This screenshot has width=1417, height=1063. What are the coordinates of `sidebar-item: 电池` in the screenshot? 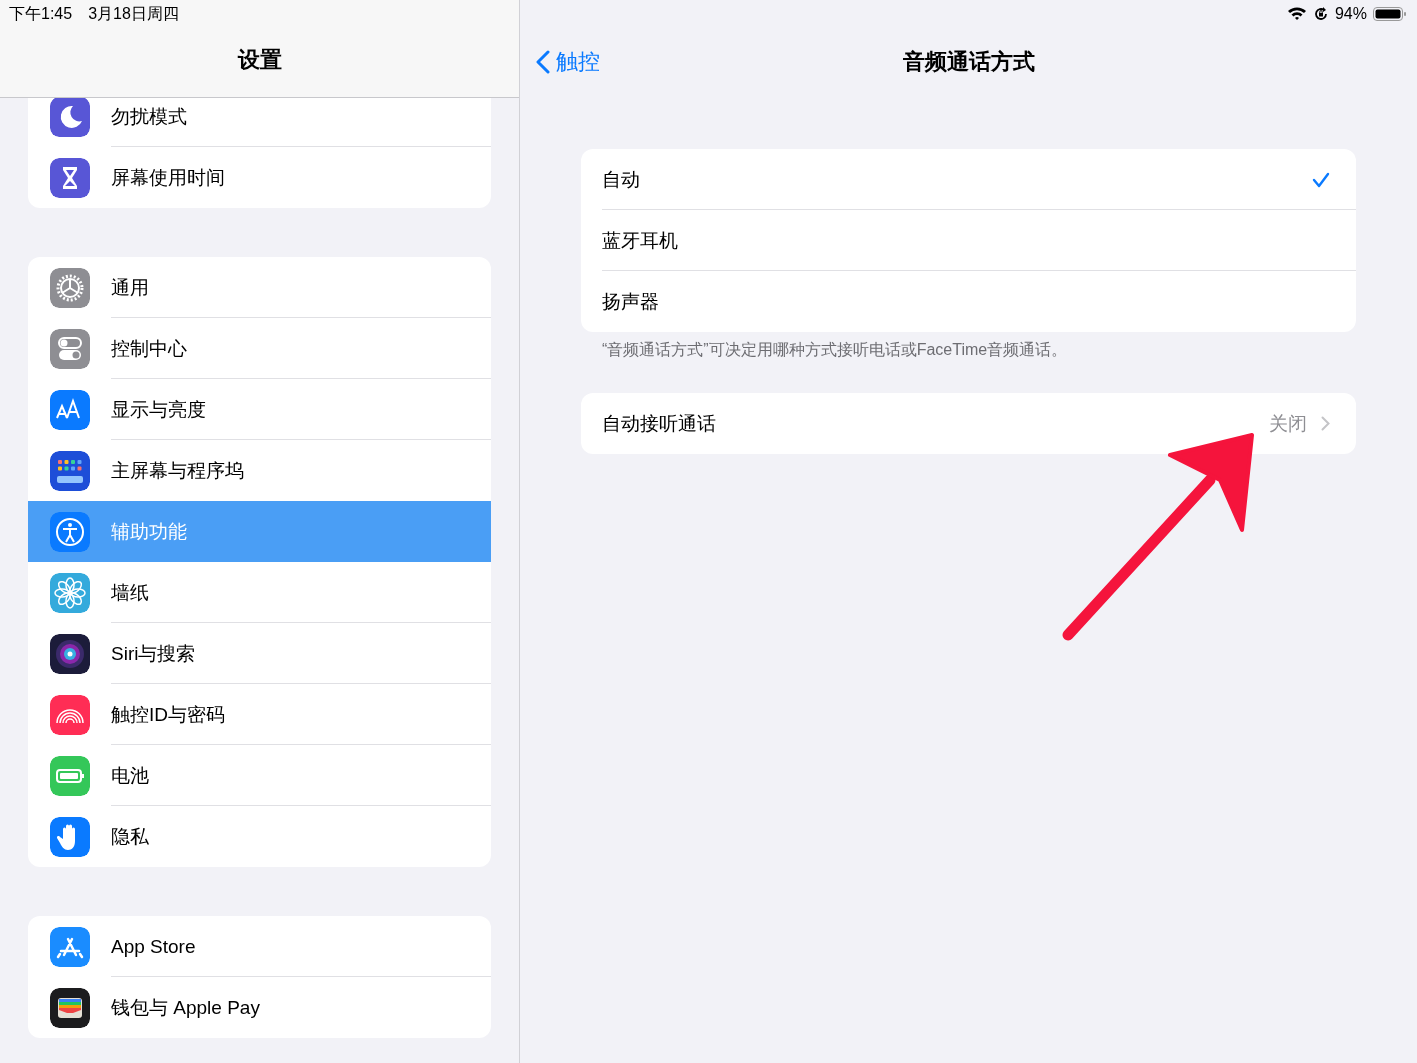 It's located at (259, 775).